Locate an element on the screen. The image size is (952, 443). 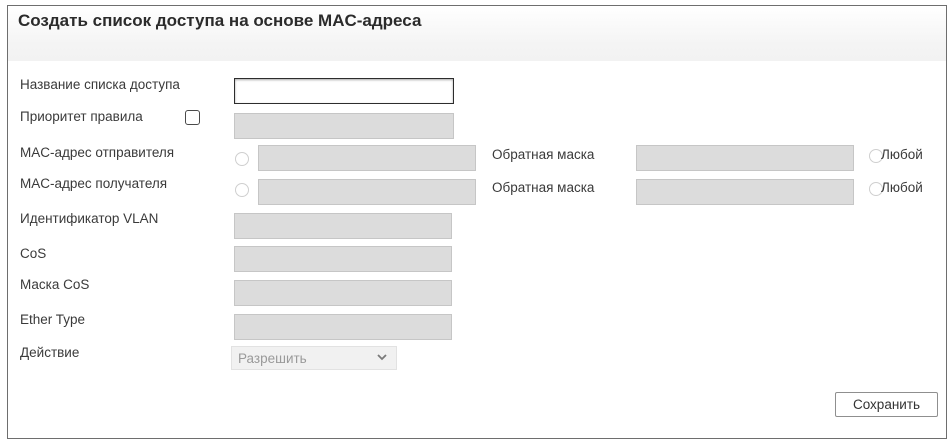
chevron-down-icon is located at coordinates (382, 357).